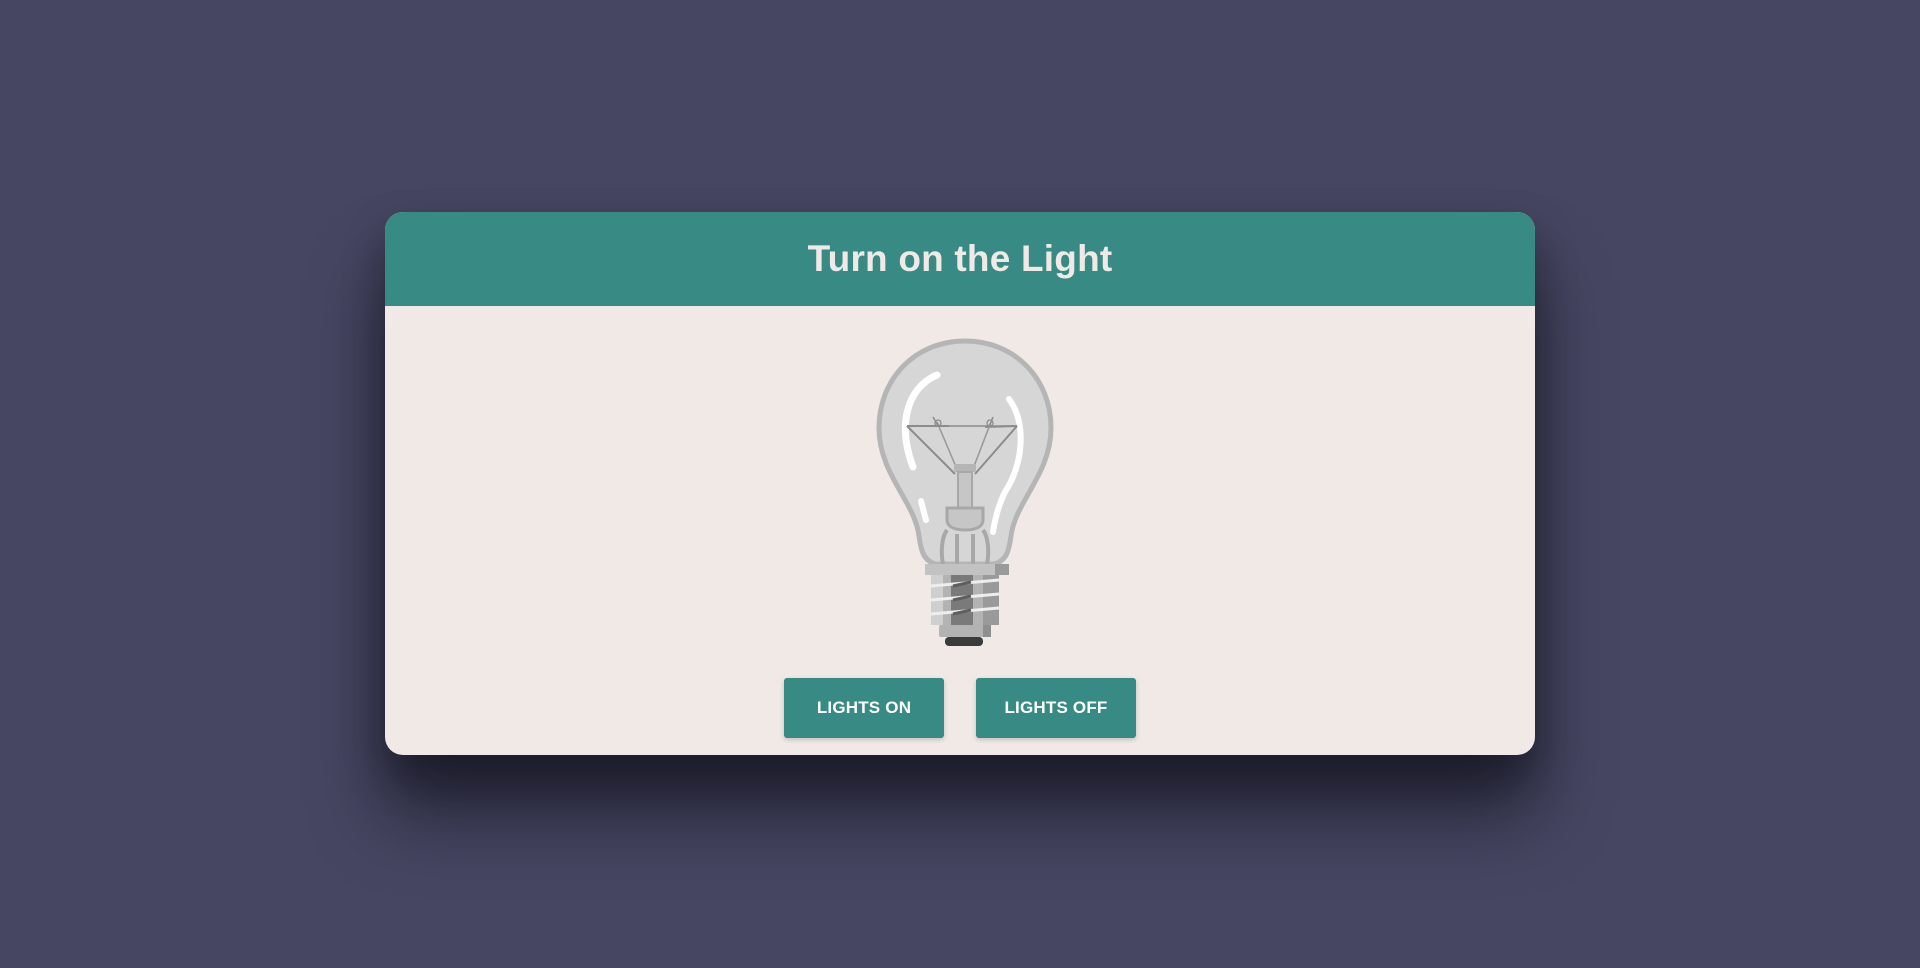  What do you see at coordinates (965, 489) in the screenshot?
I see `lightbulb-icon` at bounding box center [965, 489].